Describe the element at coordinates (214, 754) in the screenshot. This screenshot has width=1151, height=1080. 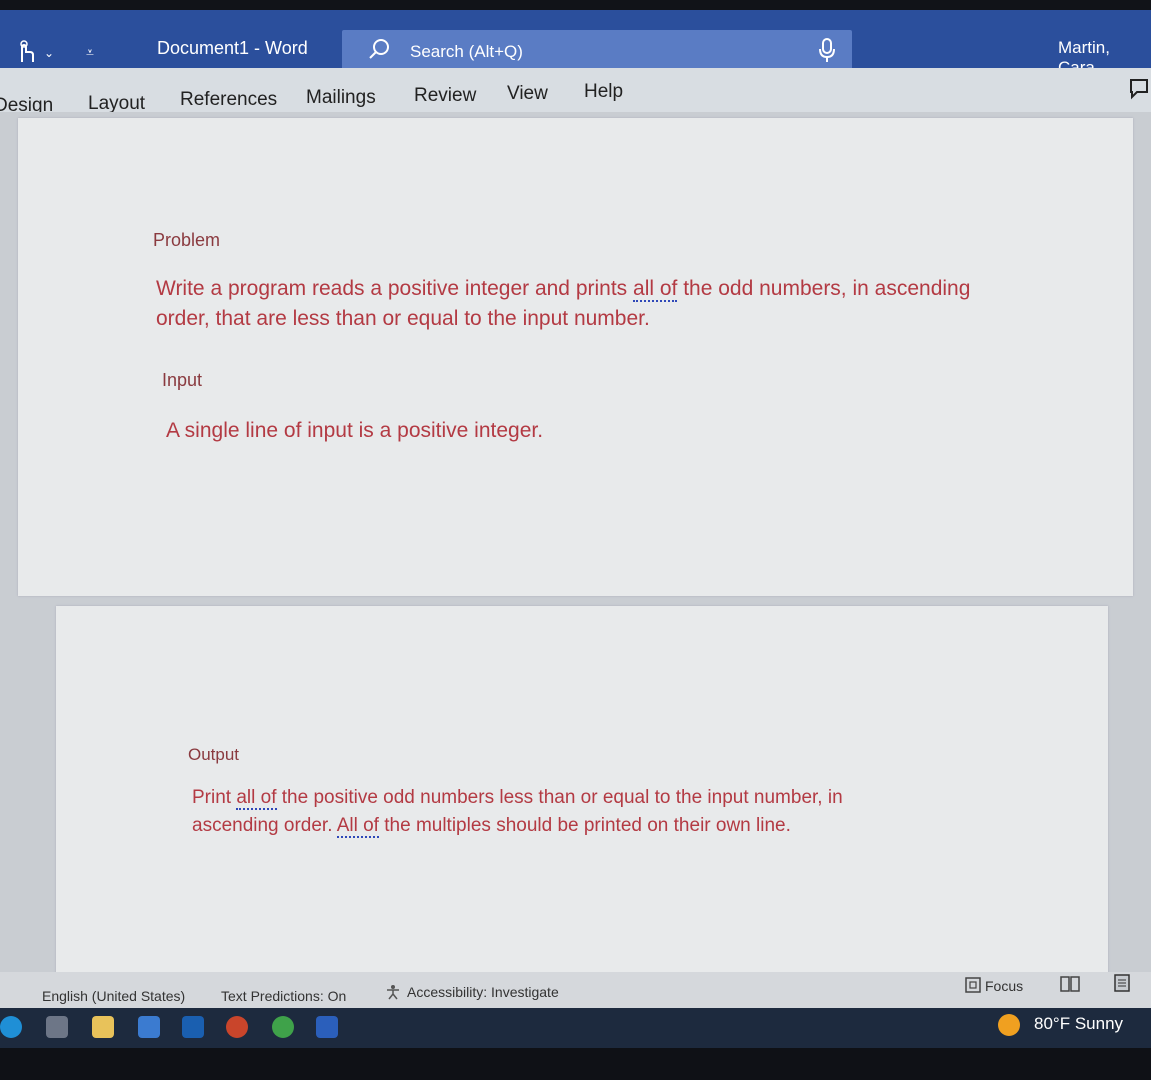
I see `output-heading: Output` at that location.